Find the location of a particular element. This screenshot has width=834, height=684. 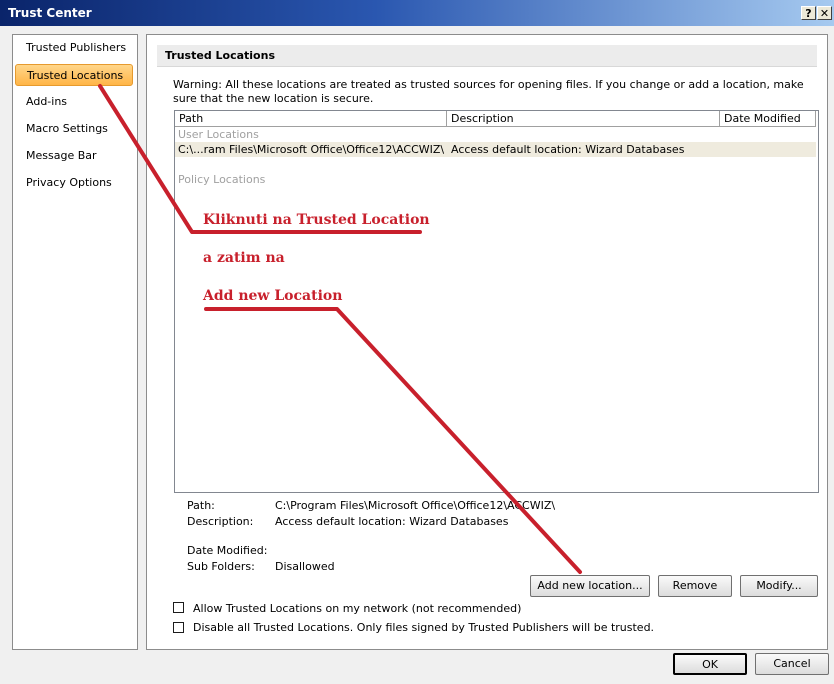

annotation-text-3: Add new Location is located at coordinates (273, 296).